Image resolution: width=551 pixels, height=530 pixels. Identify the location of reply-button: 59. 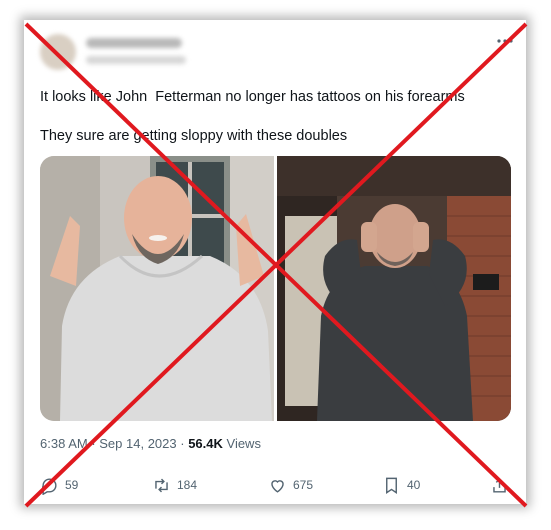
(59, 485).